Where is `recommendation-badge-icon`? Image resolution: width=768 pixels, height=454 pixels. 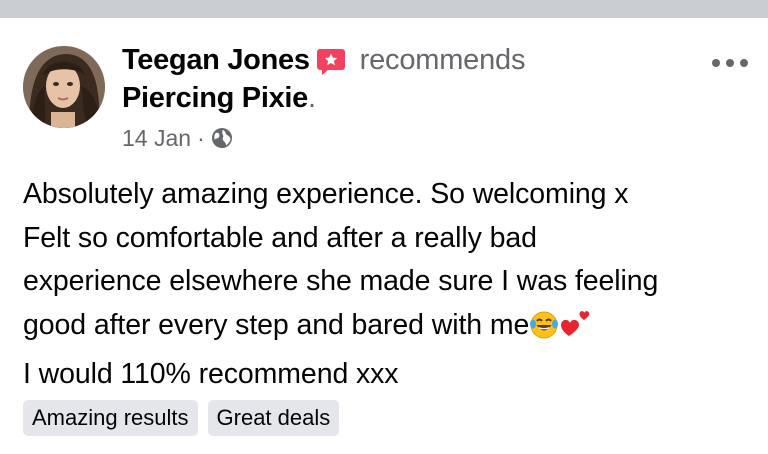 recommendation-badge-icon is located at coordinates (331, 61).